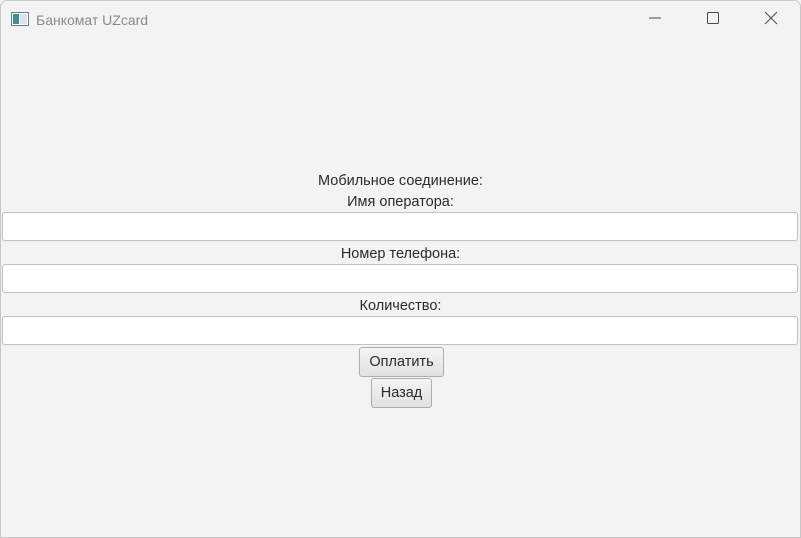  I want to click on minimize-button, so click(655, 20).